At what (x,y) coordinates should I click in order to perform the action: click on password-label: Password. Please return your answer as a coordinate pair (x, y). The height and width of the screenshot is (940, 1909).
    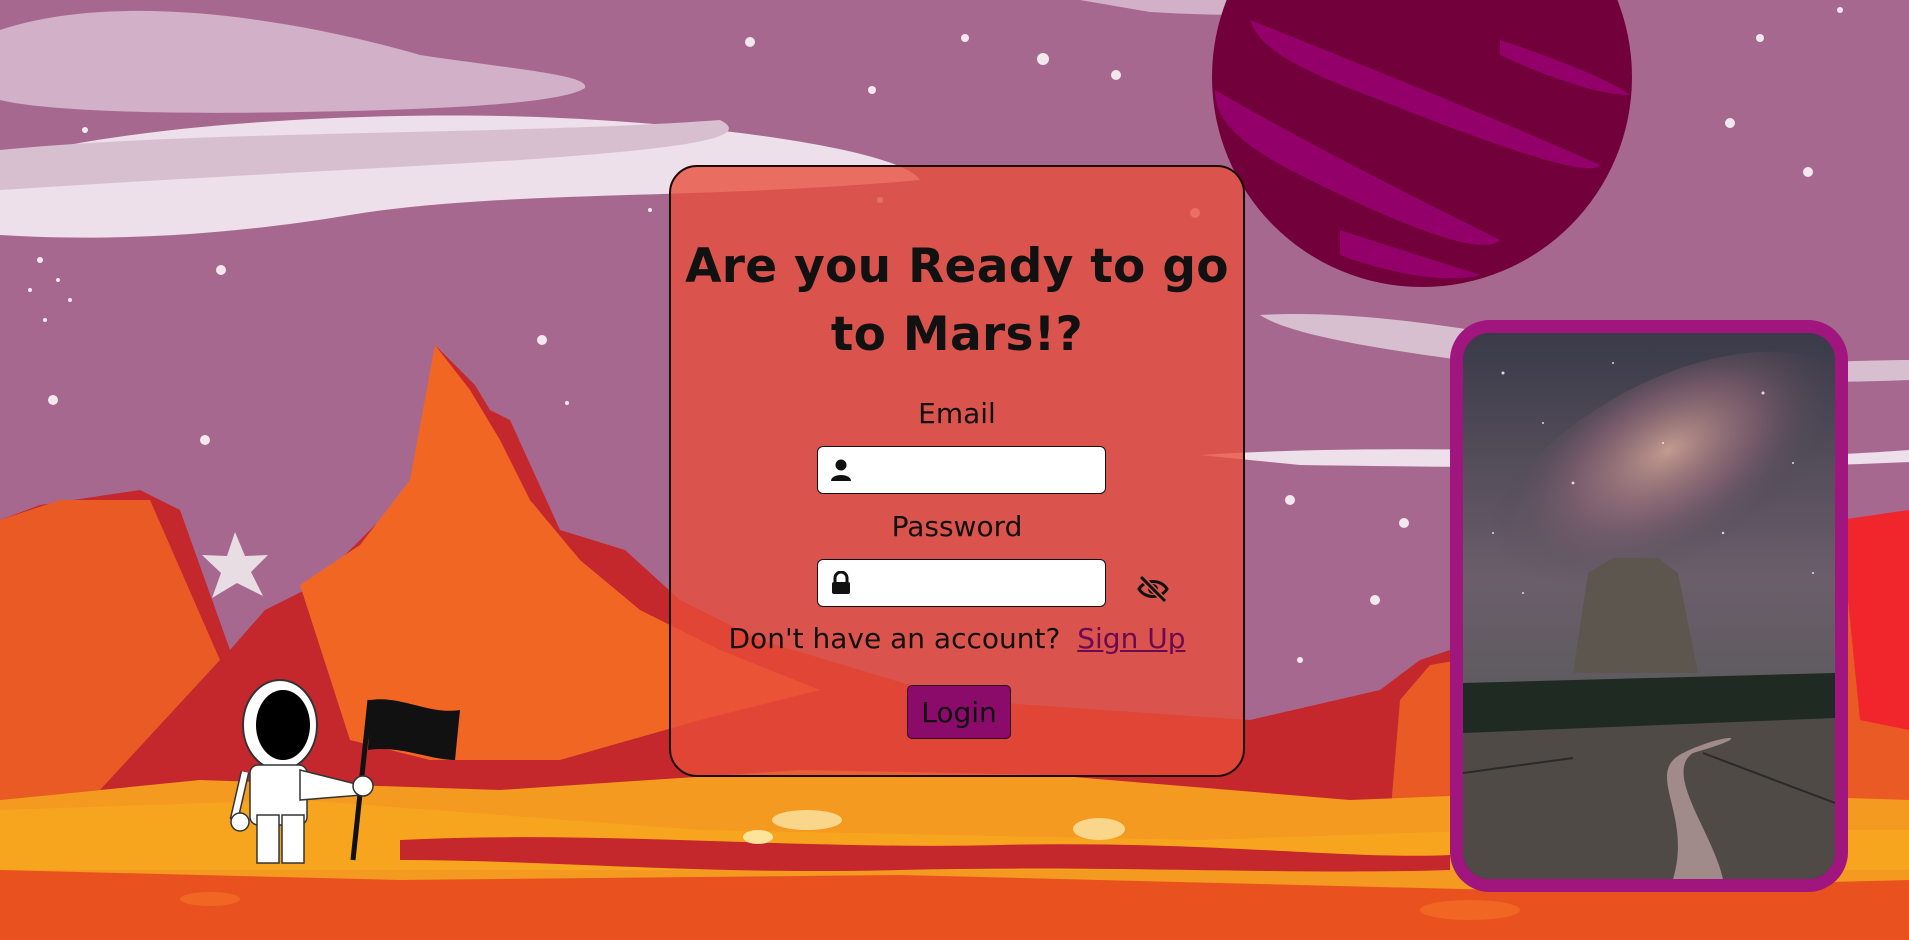
    Looking at the image, I should click on (957, 526).